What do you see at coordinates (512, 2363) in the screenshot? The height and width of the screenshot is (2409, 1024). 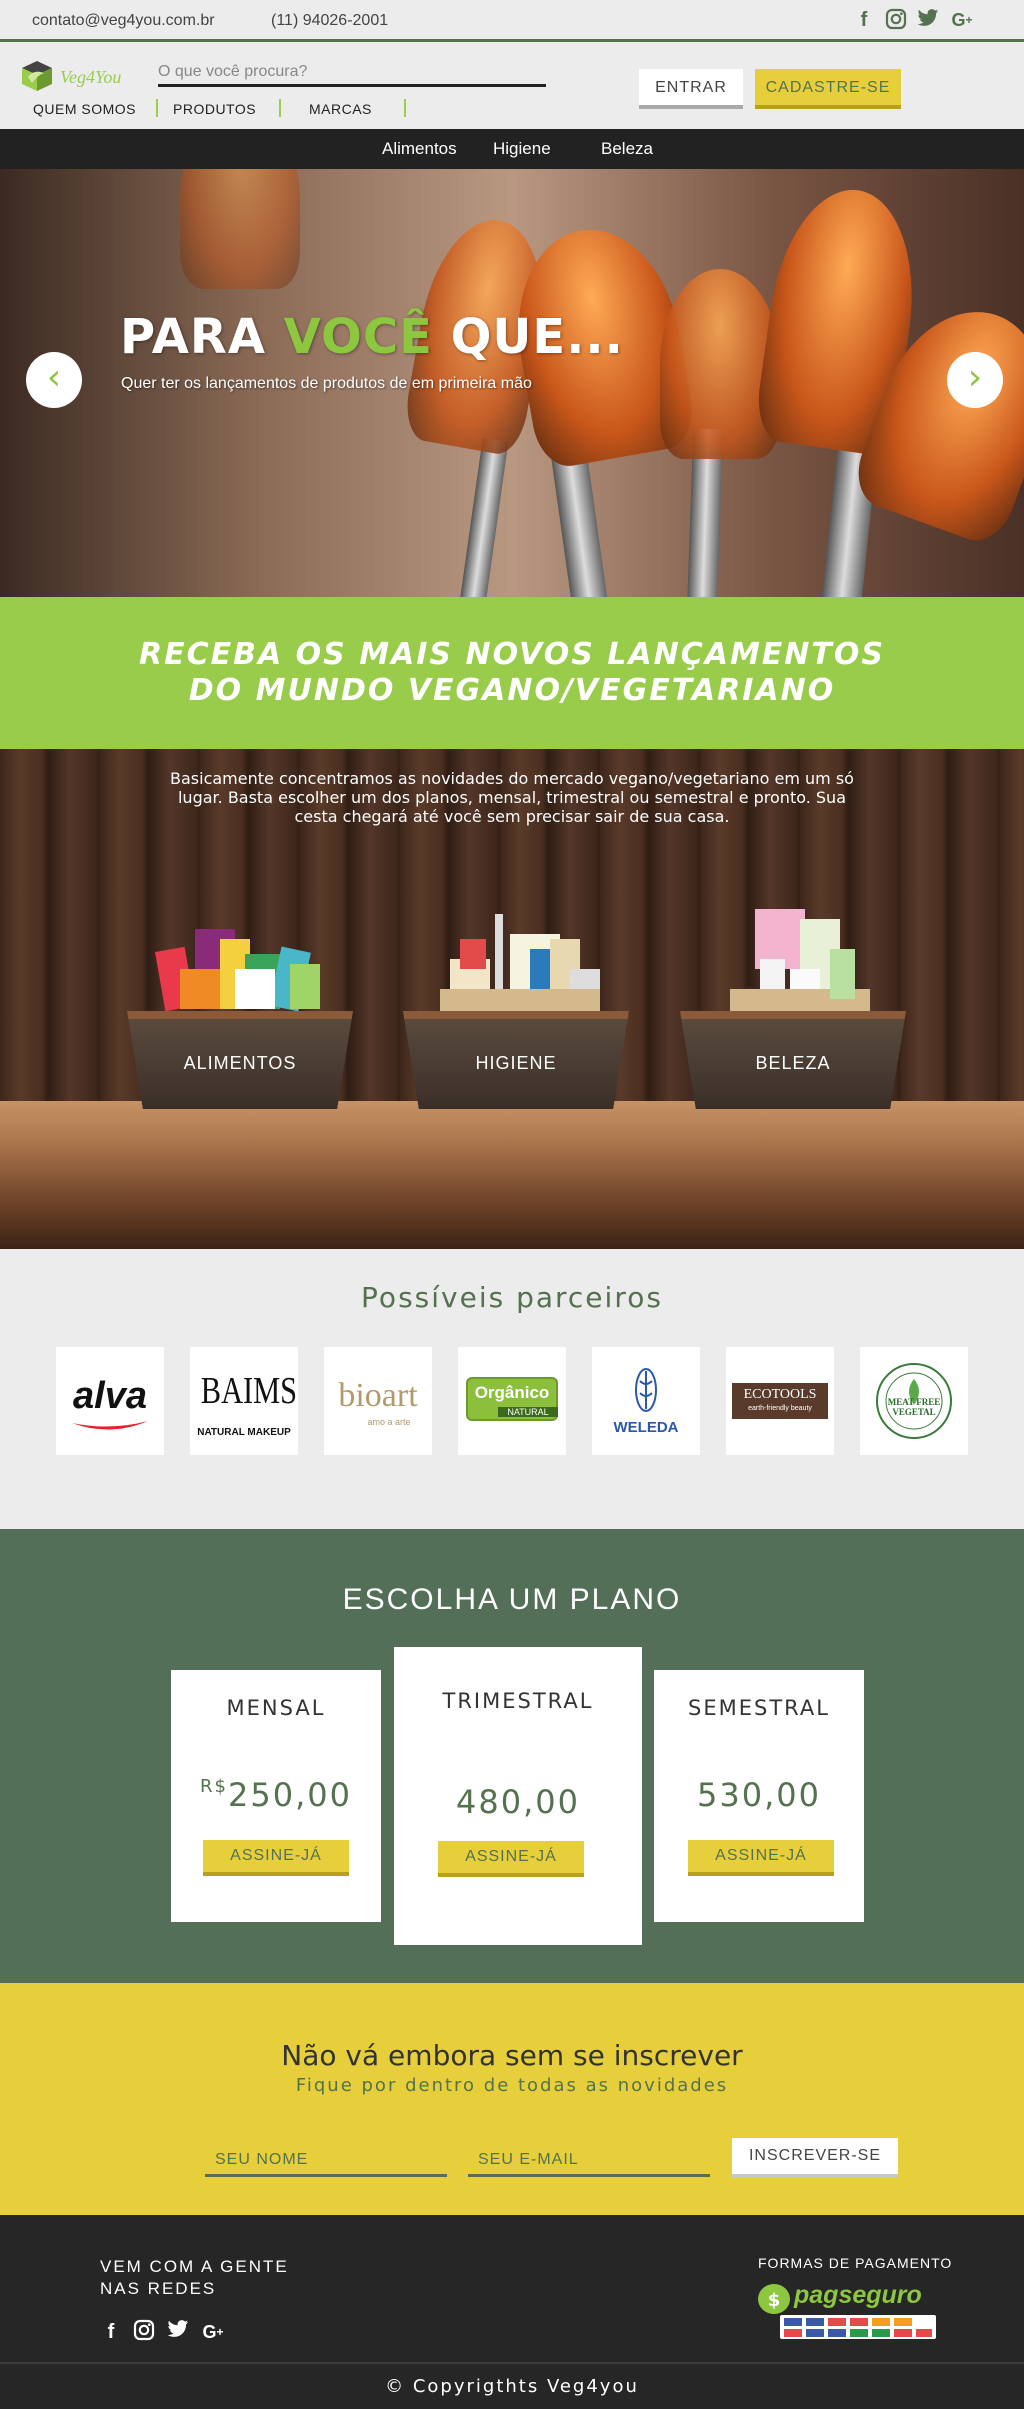 I see `footer-divider` at bounding box center [512, 2363].